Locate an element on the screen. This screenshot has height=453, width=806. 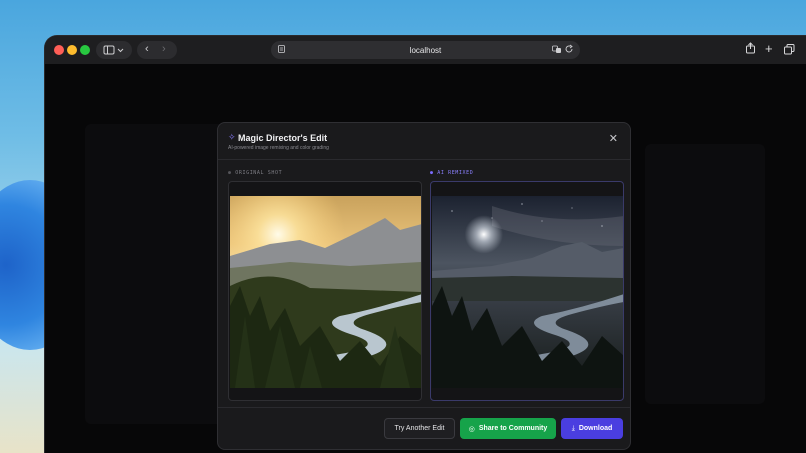
tab-overview-icon is located at coordinates (789, 49).